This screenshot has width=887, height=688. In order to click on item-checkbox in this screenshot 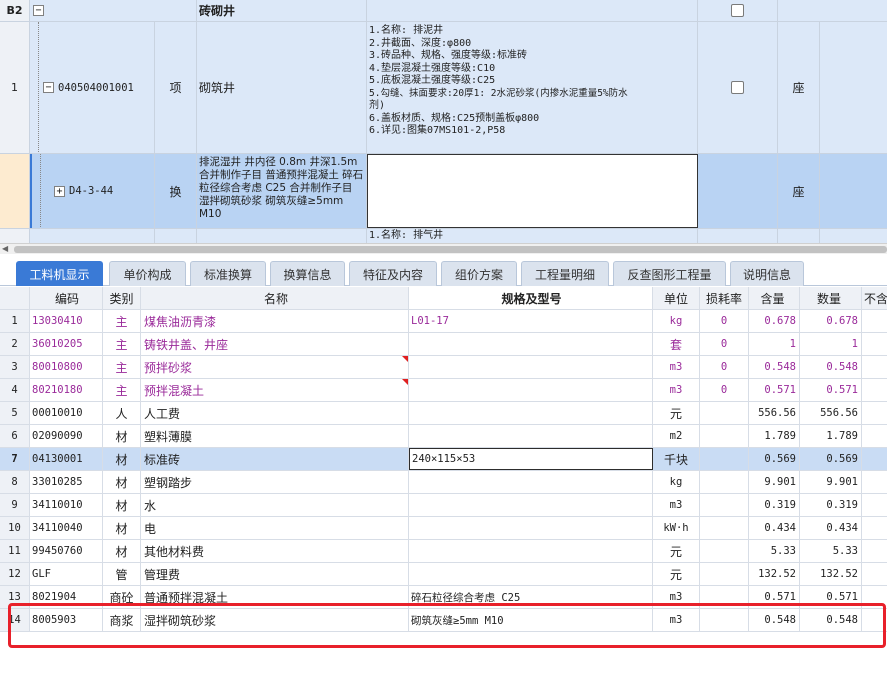, I will do `click(737, 87)`.